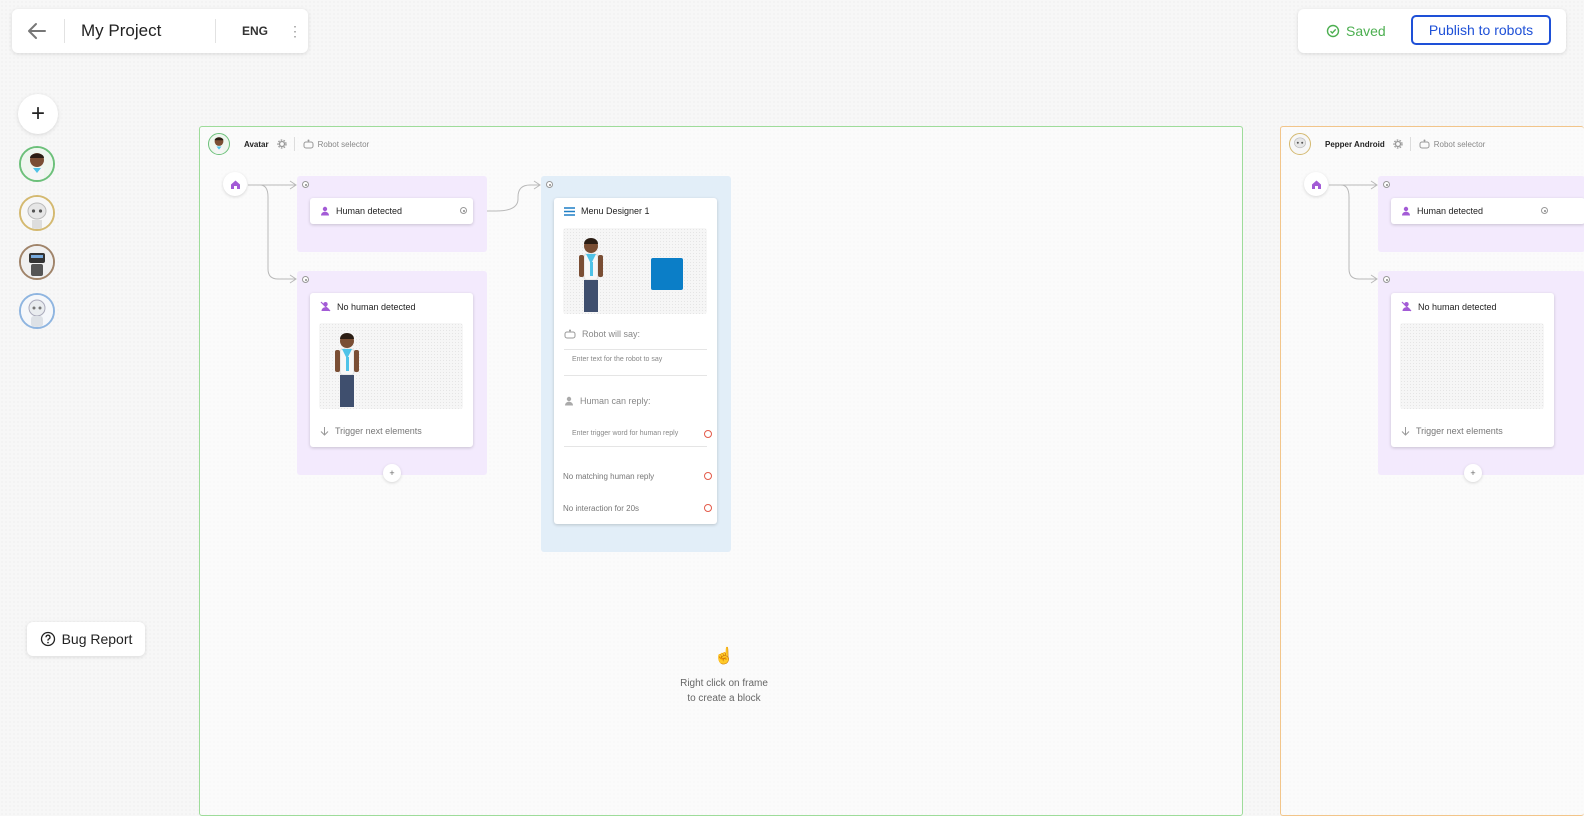 Image resolution: width=1584 pixels, height=816 pixels. I want to click on robot-say-input: Enter text for the robot to say, so click(617, 359).